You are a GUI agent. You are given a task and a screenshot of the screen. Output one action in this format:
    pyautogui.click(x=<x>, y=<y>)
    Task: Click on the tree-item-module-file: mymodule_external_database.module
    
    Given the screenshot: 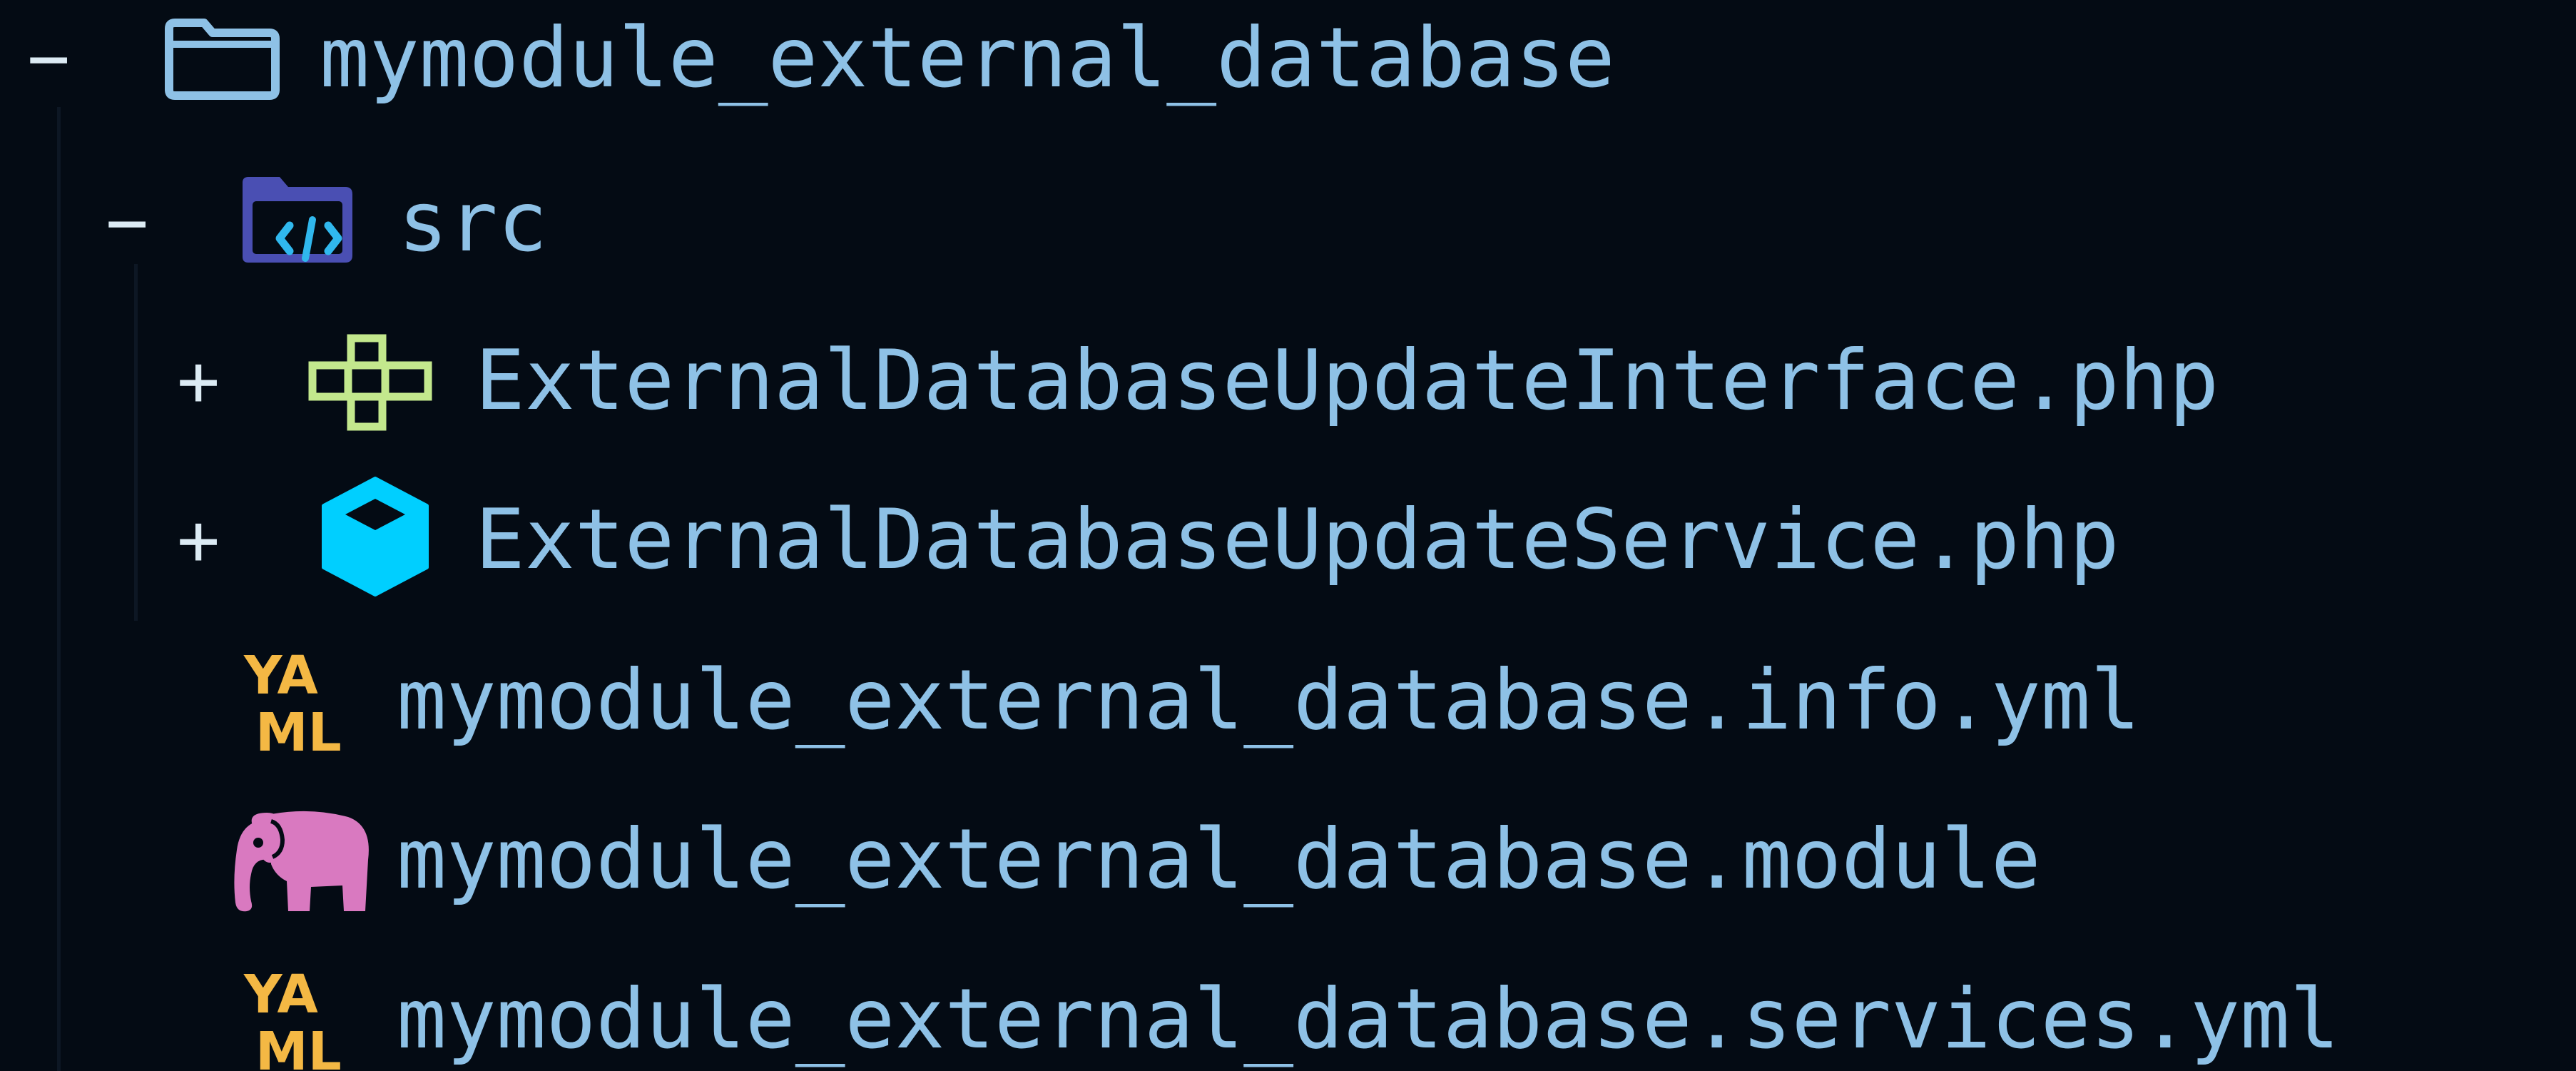 What is the action you would take?
    pyautogui.click(x=1288, y=860)
    